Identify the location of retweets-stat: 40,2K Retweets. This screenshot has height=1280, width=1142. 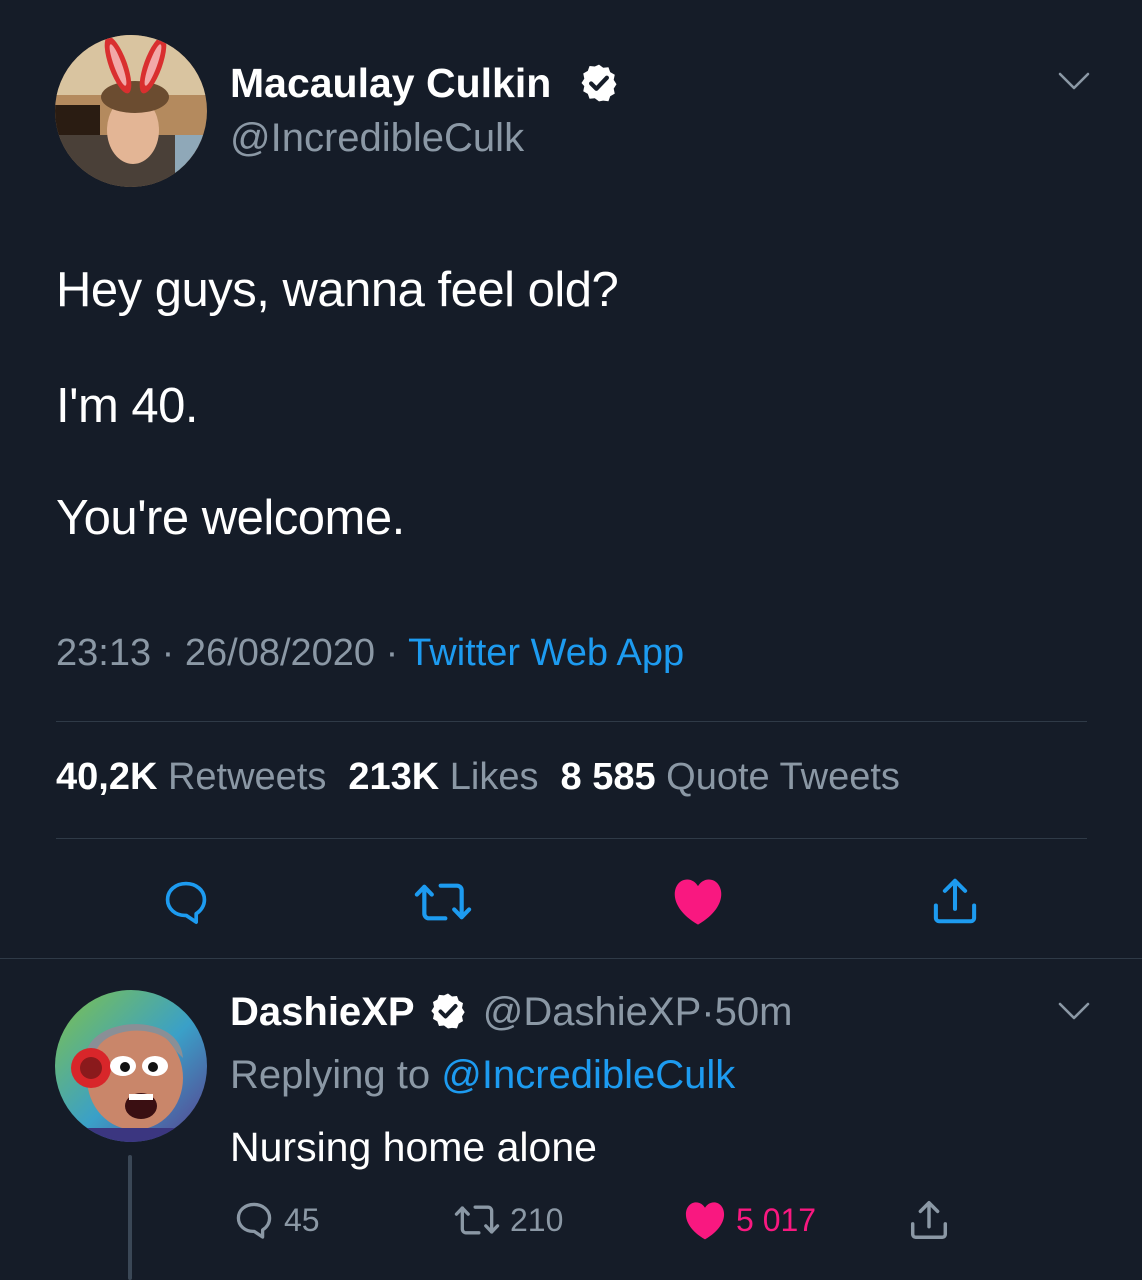
(191, 777).